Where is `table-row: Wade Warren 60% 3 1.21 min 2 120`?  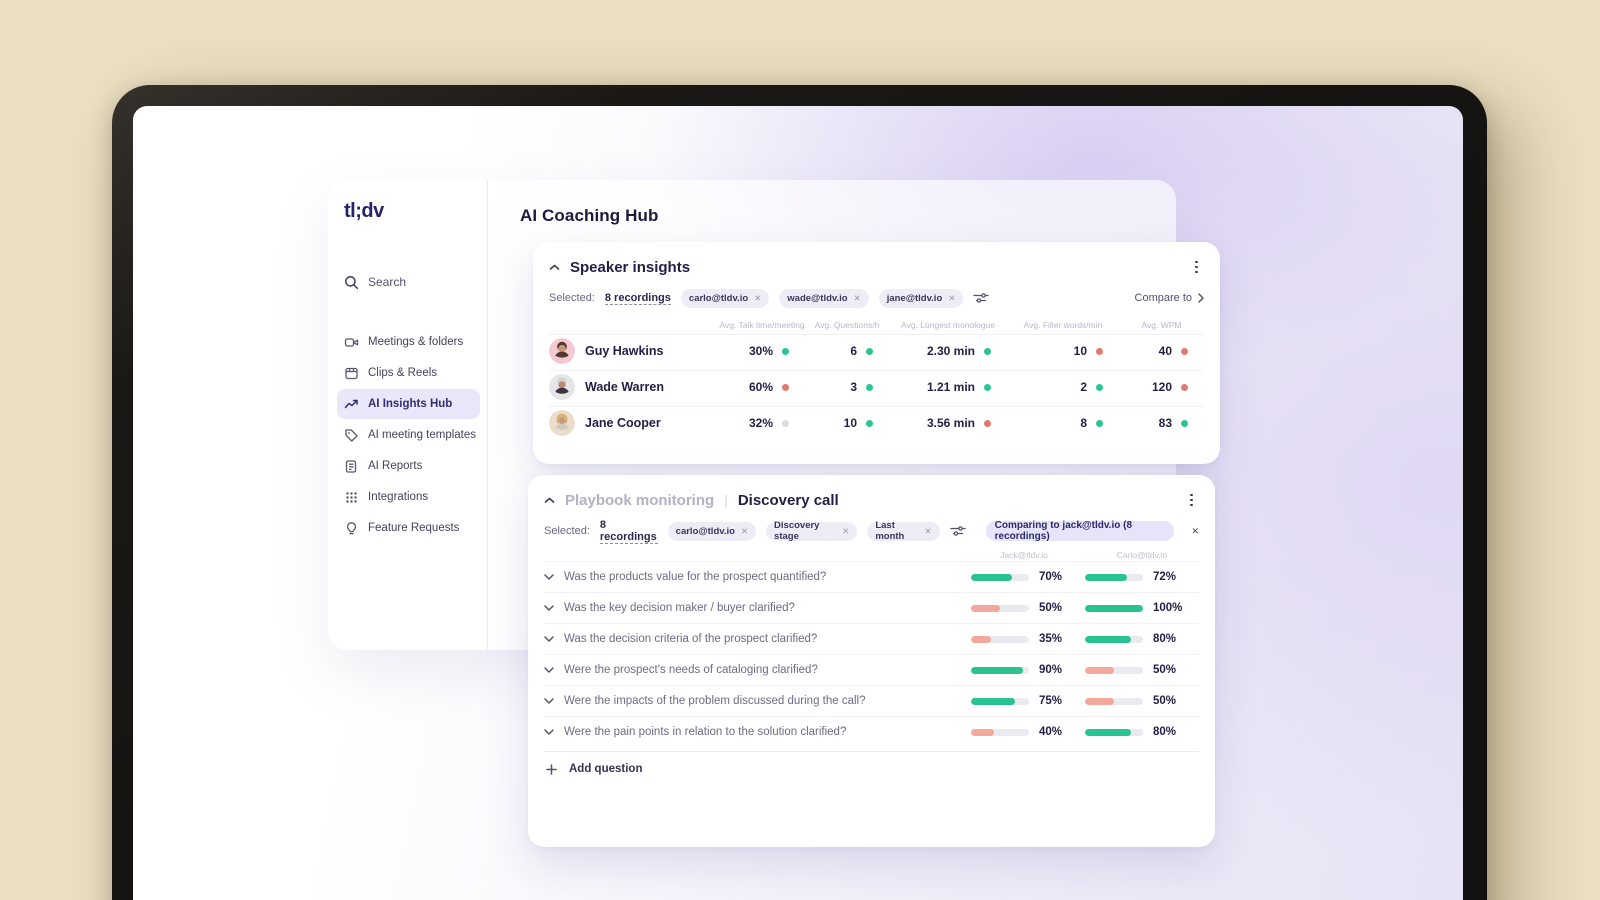 table-row: Wade Warren 60% 3 1.21 min 2 120 is located at coordinates (876, 386).